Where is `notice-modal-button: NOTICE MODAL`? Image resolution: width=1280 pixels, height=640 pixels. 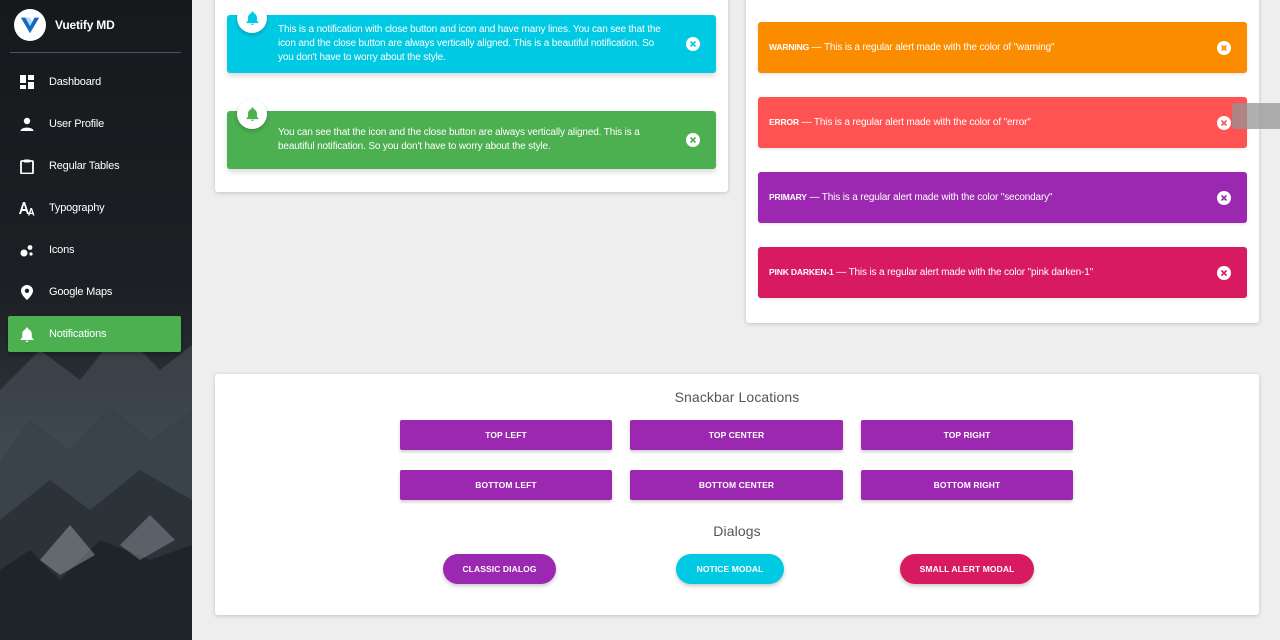 notice-modal-button: NOTICE MODAL is located at coordinates (730, 569).